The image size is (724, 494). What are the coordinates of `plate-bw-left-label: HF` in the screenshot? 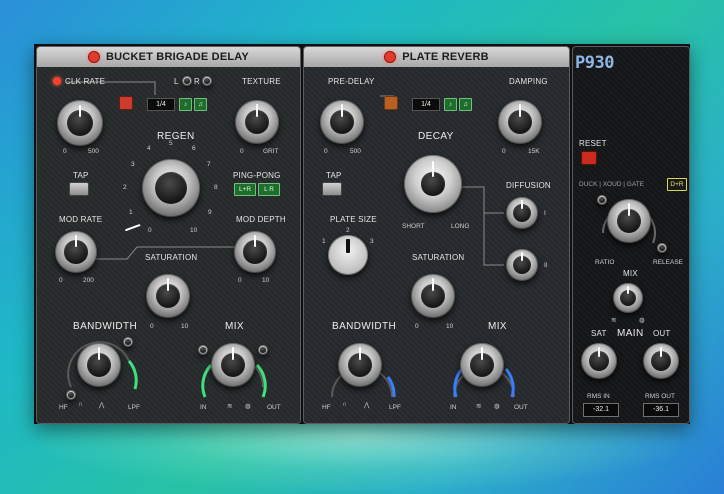 It's located at (326, 407).